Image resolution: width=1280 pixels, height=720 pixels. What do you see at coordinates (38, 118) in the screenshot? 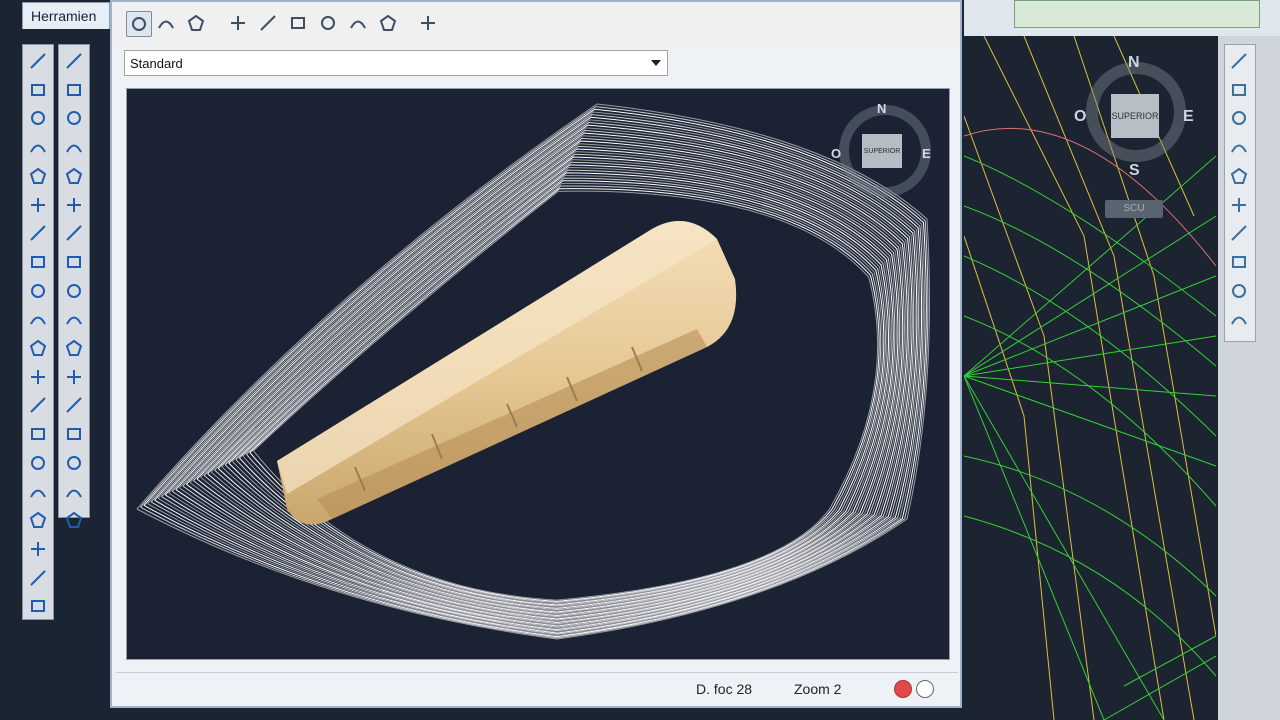
I see `spline-icon` at bounding box center [38, 118].